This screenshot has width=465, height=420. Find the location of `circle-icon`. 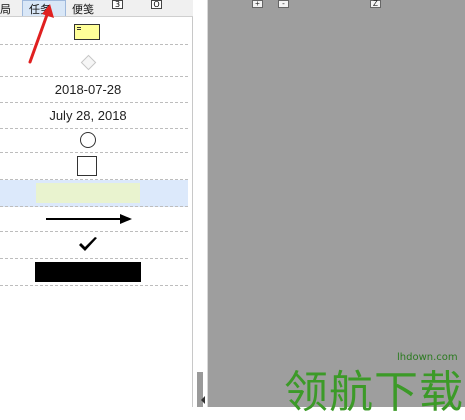

circle-icon is located at coordinates (88, 140).